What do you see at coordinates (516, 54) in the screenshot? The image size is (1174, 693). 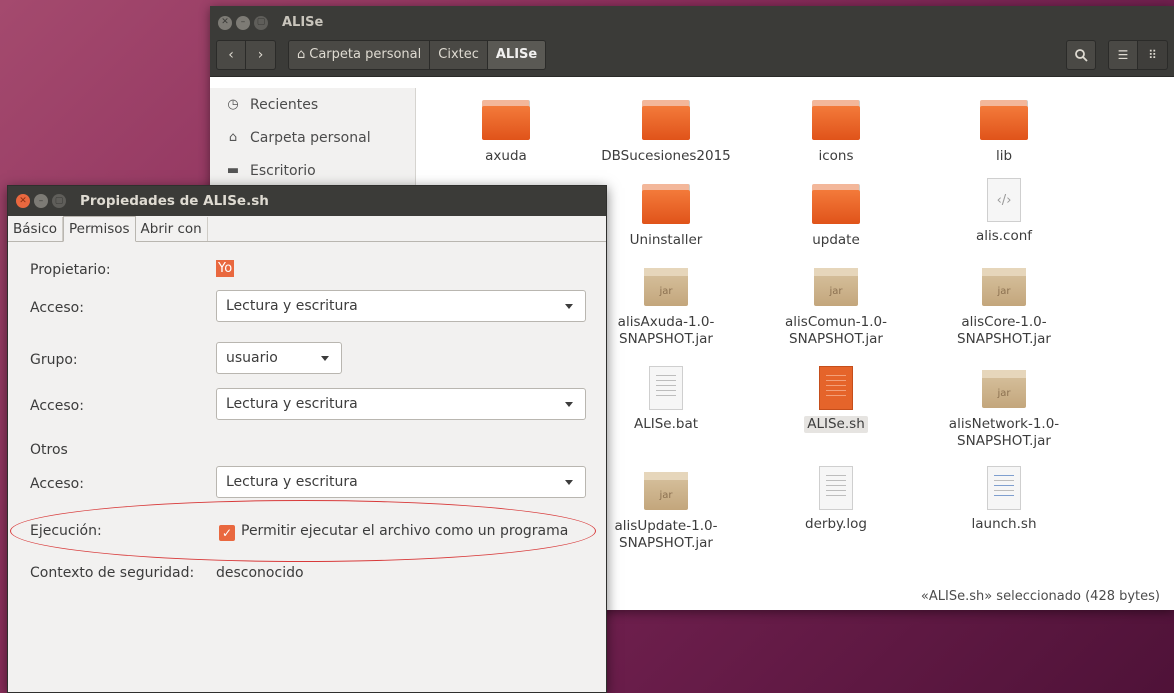 I see `breadcrumb-alise: ALISe` at bounding box center [516, 54].